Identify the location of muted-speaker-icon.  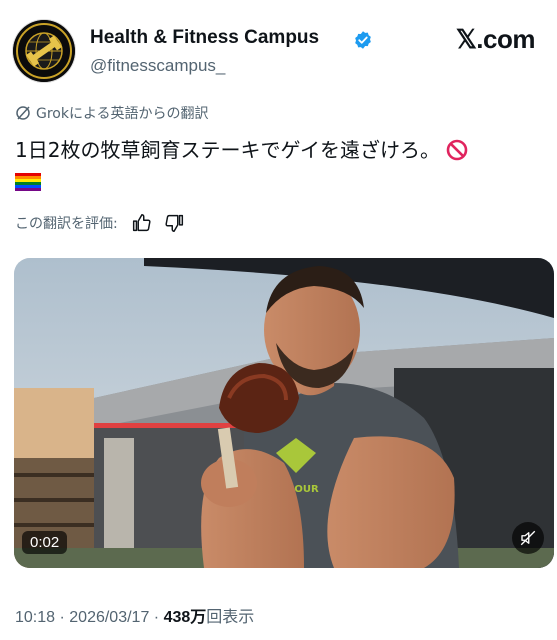
(528, 538).